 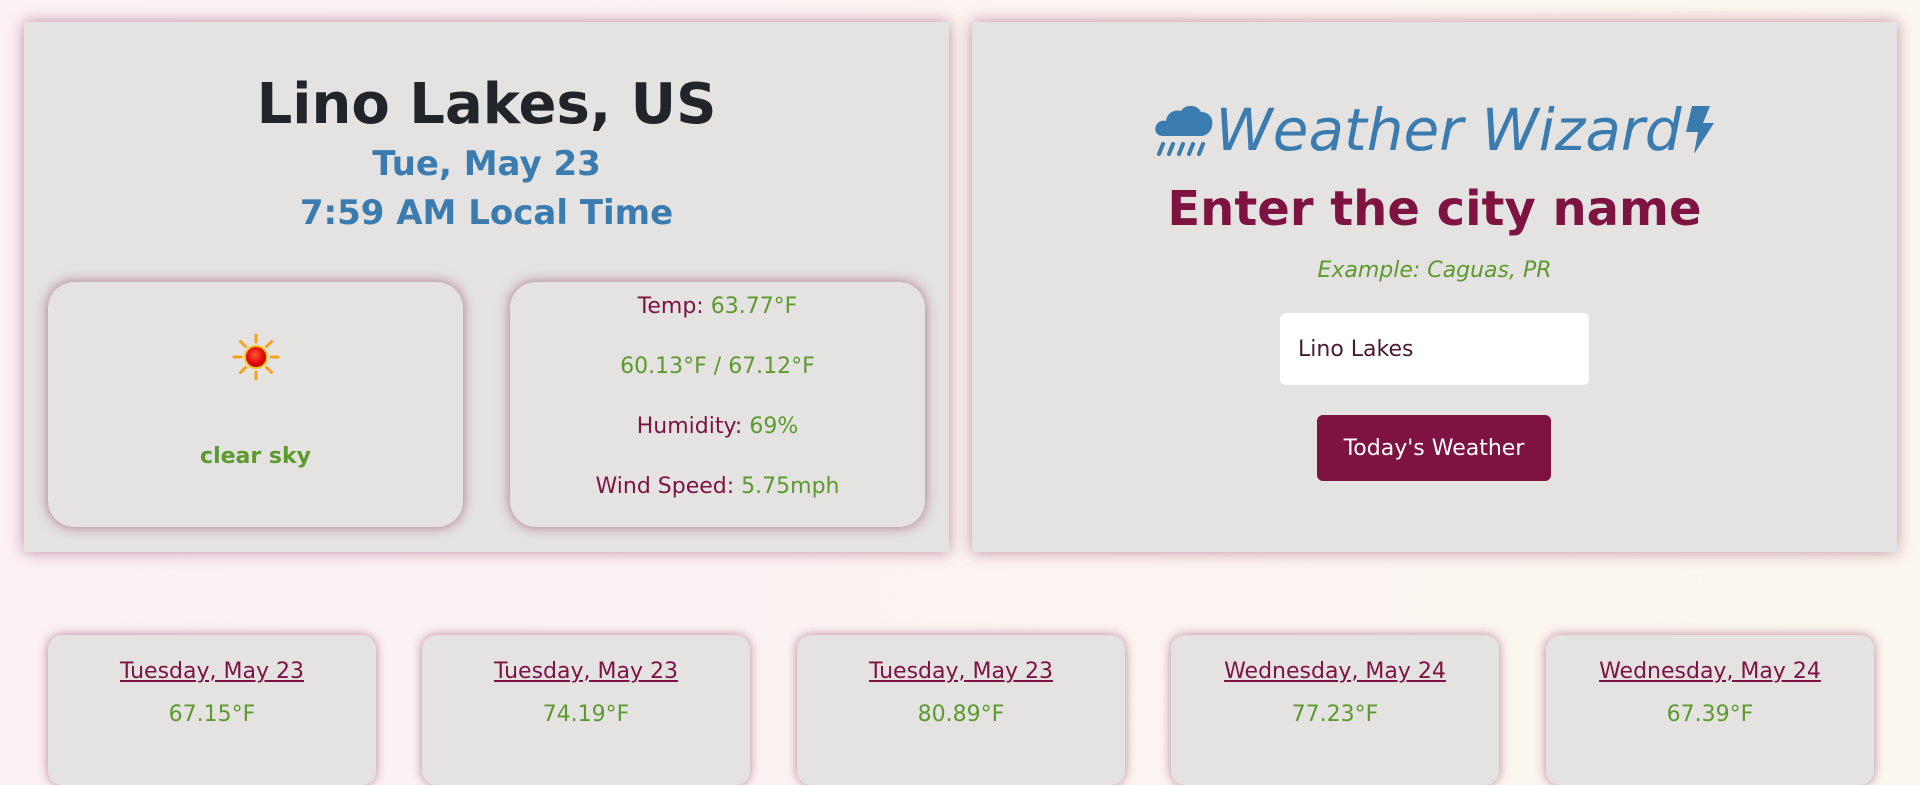 What do you see at coordinates (256, 357) in the screenshot?
I see `sun-icon` at bounding box center [256, 357].